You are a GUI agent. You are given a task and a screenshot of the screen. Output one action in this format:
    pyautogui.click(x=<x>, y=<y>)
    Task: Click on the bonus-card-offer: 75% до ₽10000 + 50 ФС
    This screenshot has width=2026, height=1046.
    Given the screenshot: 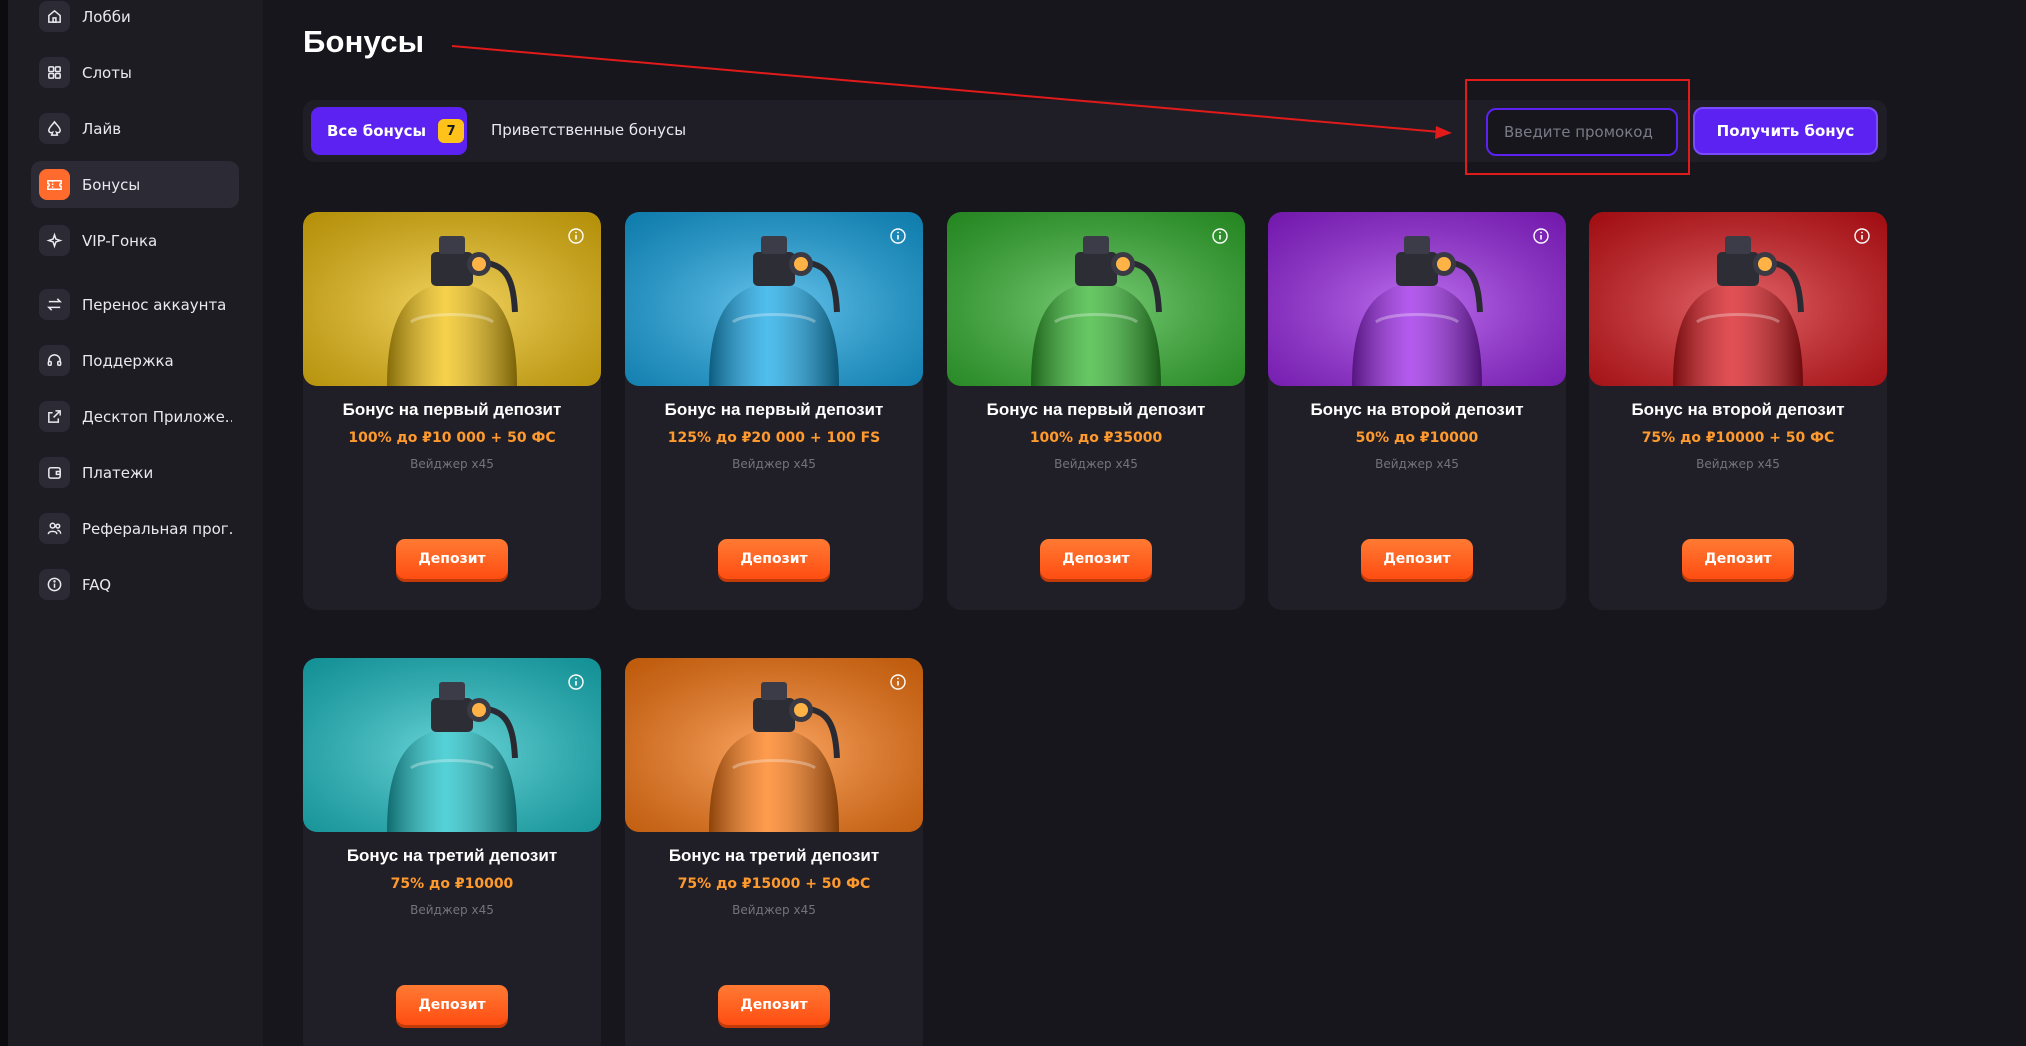 What is the action you would take?
    pyautogui.click(x=1738, y=438)
    